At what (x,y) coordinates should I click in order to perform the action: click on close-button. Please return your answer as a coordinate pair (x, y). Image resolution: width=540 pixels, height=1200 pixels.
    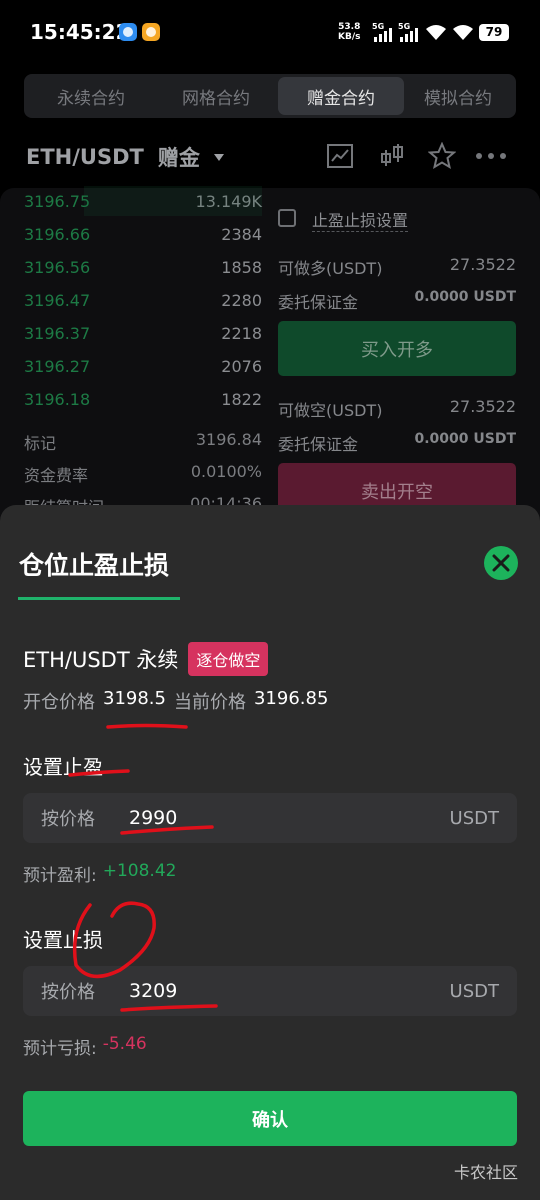
    Looking at the image, I should click on (501, 563).